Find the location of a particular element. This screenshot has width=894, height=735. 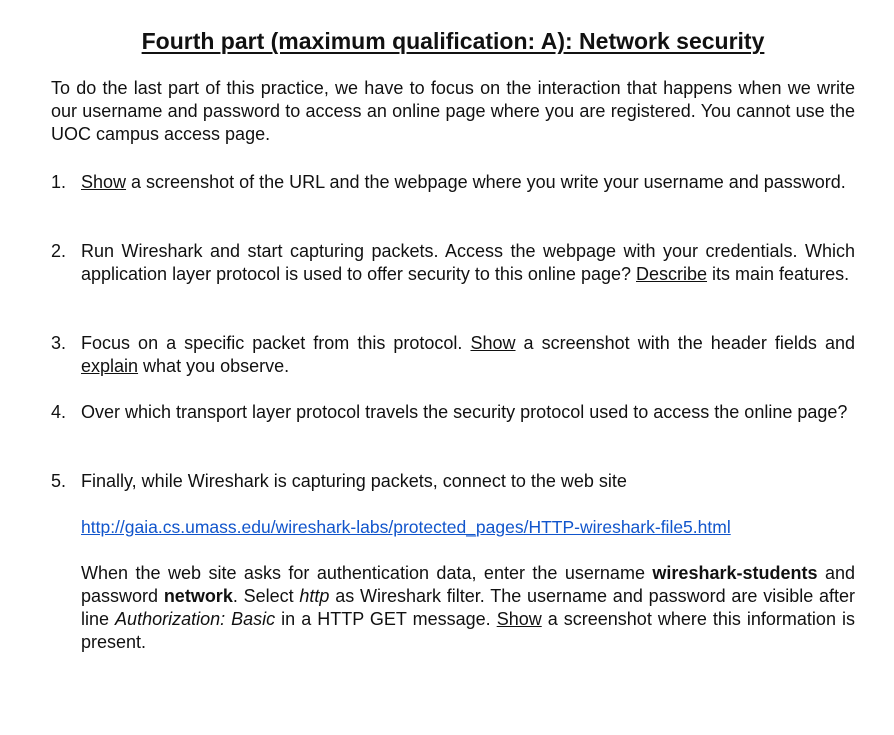

list-number: 2. is located at coordinates (59, 251).